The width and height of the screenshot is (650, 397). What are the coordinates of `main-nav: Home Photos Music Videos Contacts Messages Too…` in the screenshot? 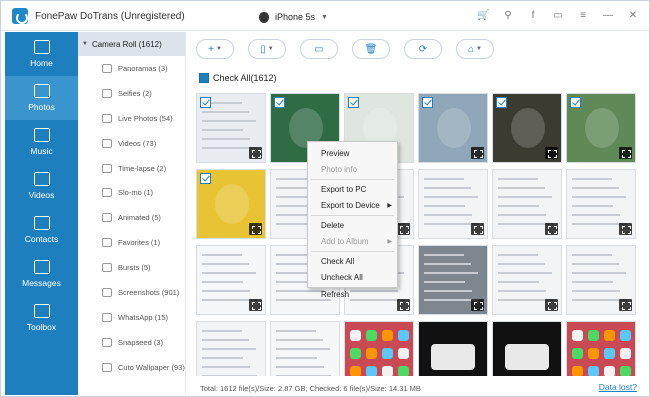 It's located at (41, 213).